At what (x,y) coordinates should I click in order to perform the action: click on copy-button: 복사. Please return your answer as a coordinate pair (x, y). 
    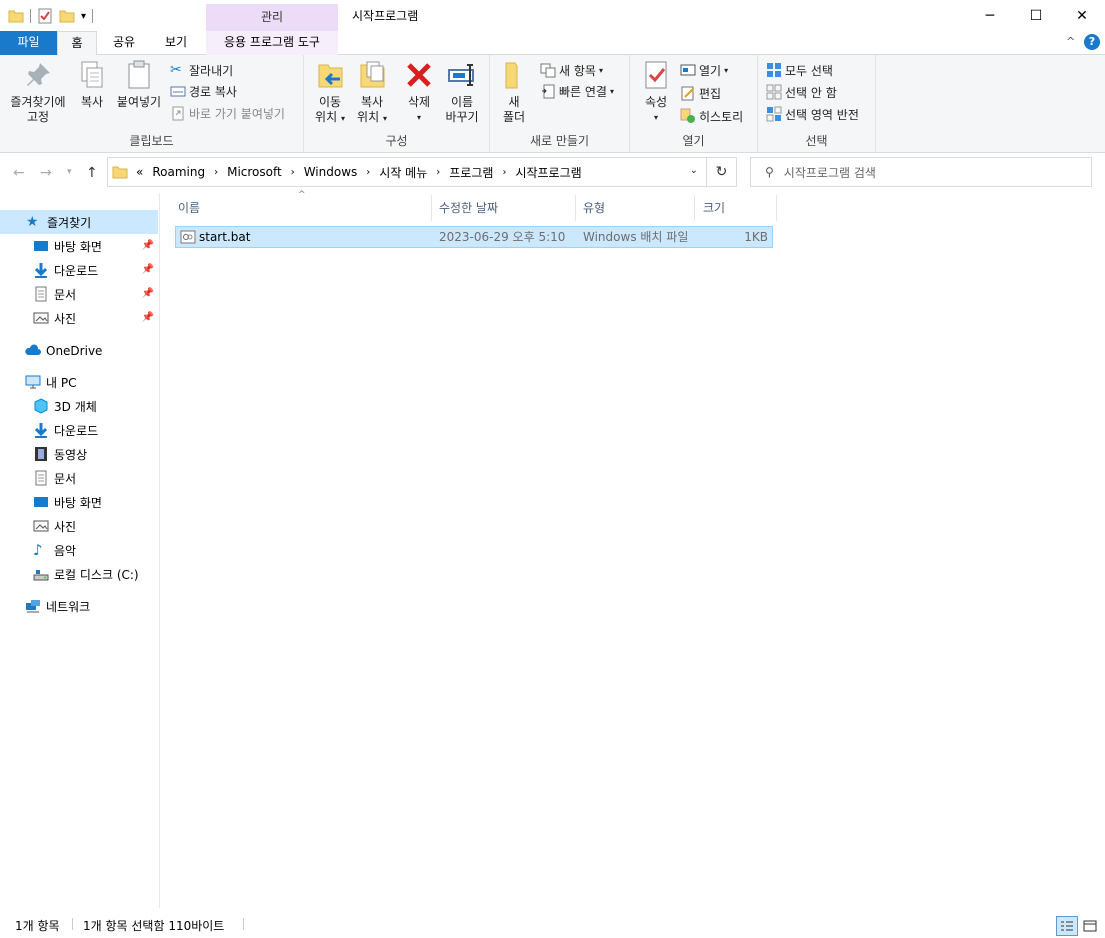
    Looking at the image, I should click on (92, 84).